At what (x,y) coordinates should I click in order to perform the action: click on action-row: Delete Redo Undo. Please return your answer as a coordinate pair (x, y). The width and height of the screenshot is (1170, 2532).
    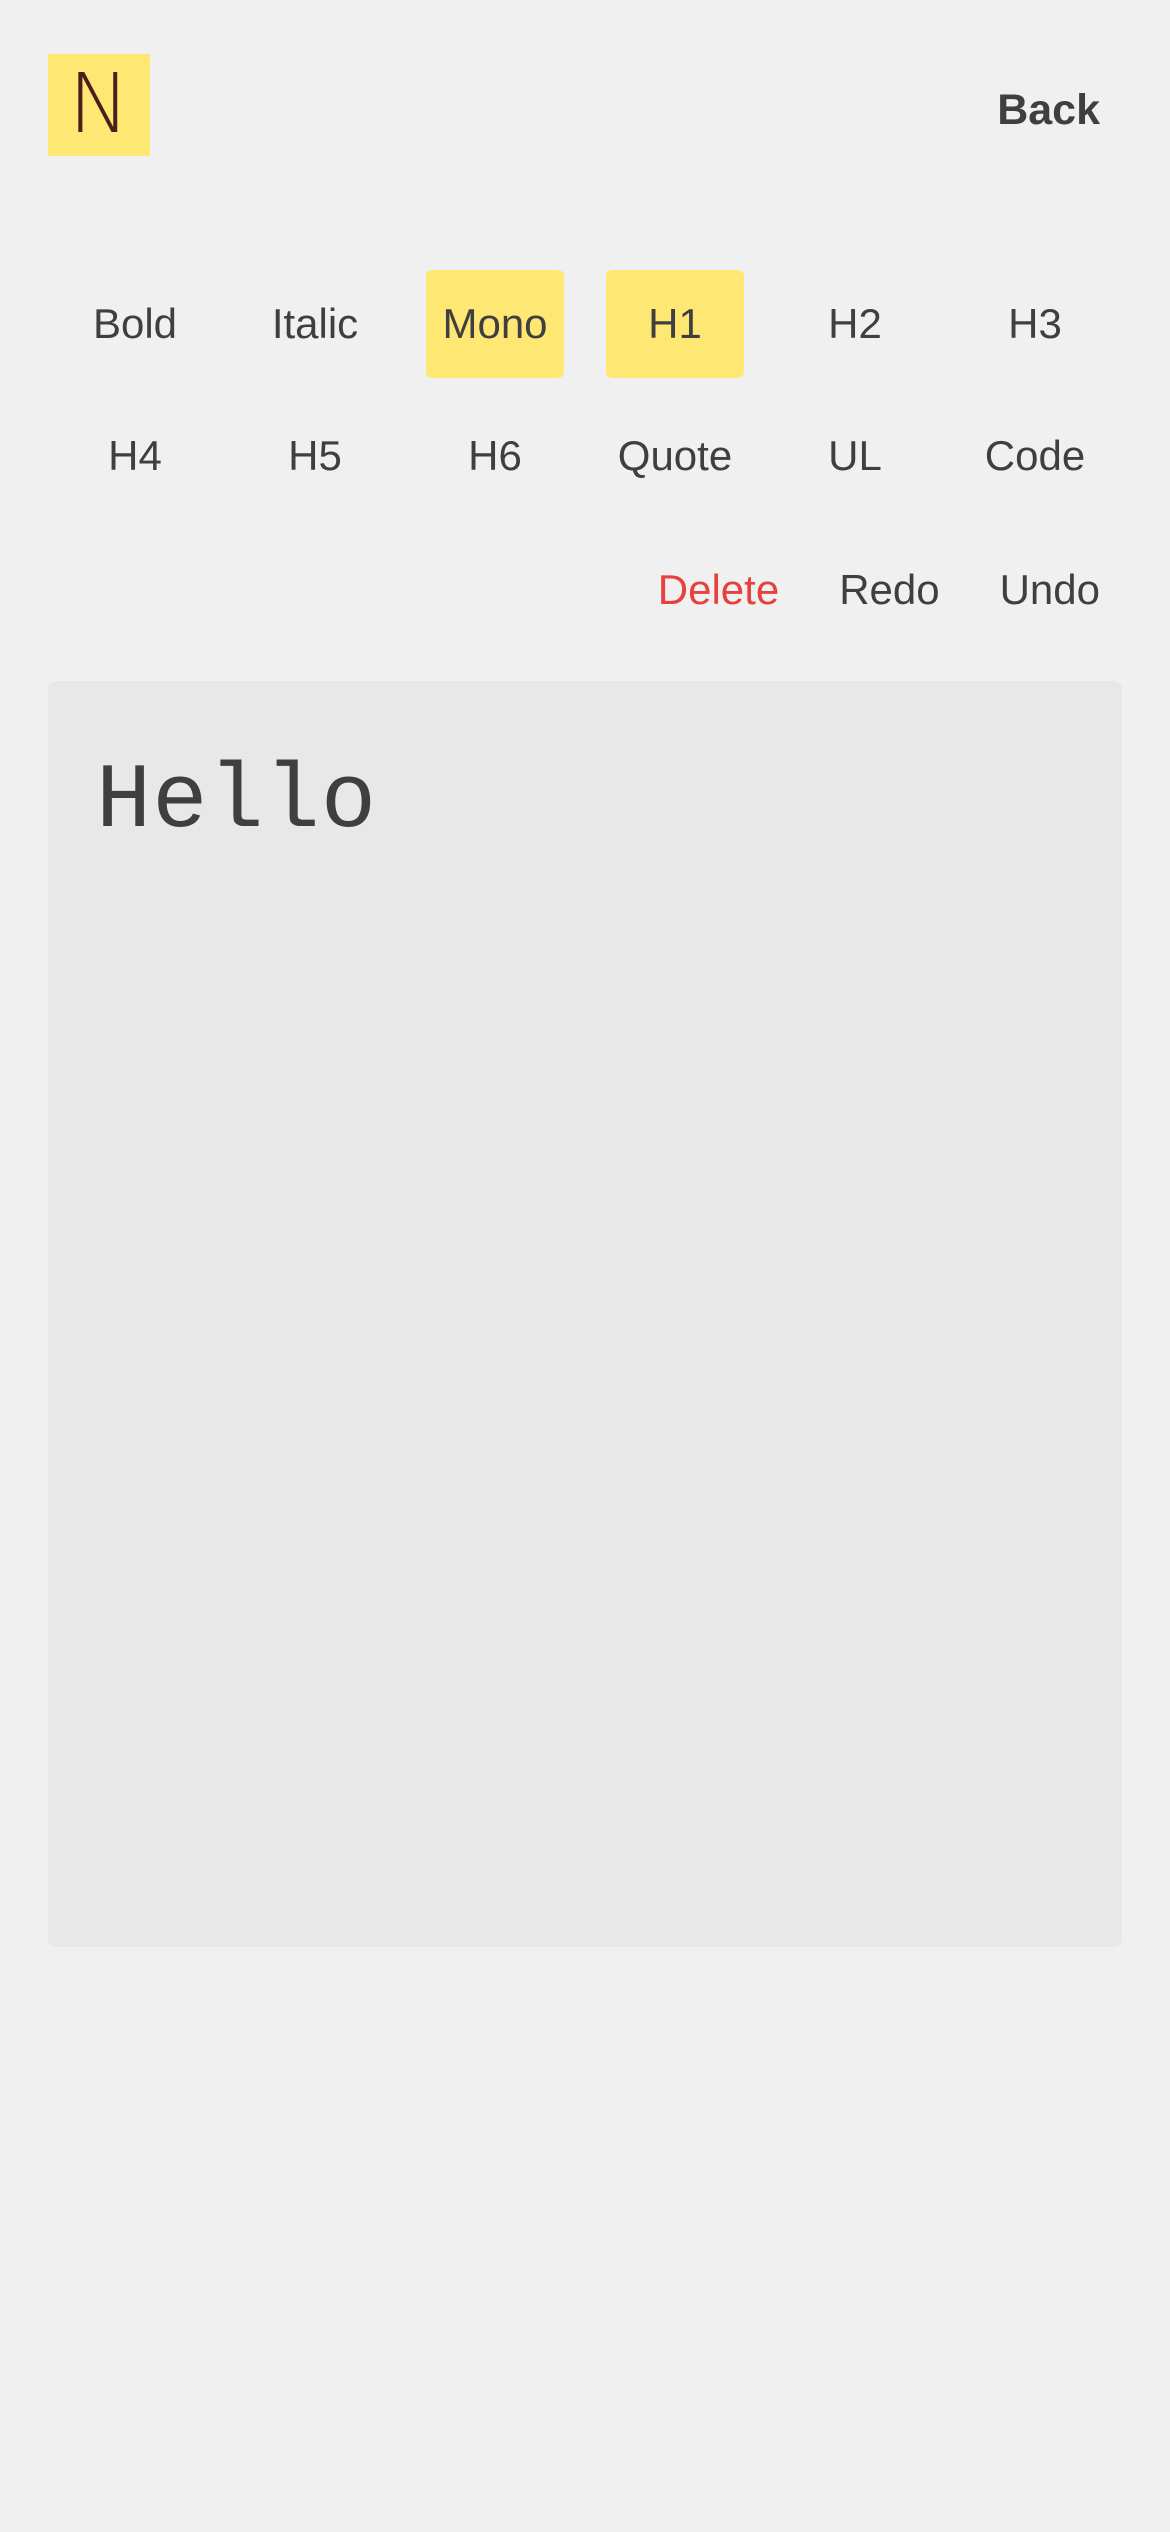
    Looking at the image, I should click on (869, 590).